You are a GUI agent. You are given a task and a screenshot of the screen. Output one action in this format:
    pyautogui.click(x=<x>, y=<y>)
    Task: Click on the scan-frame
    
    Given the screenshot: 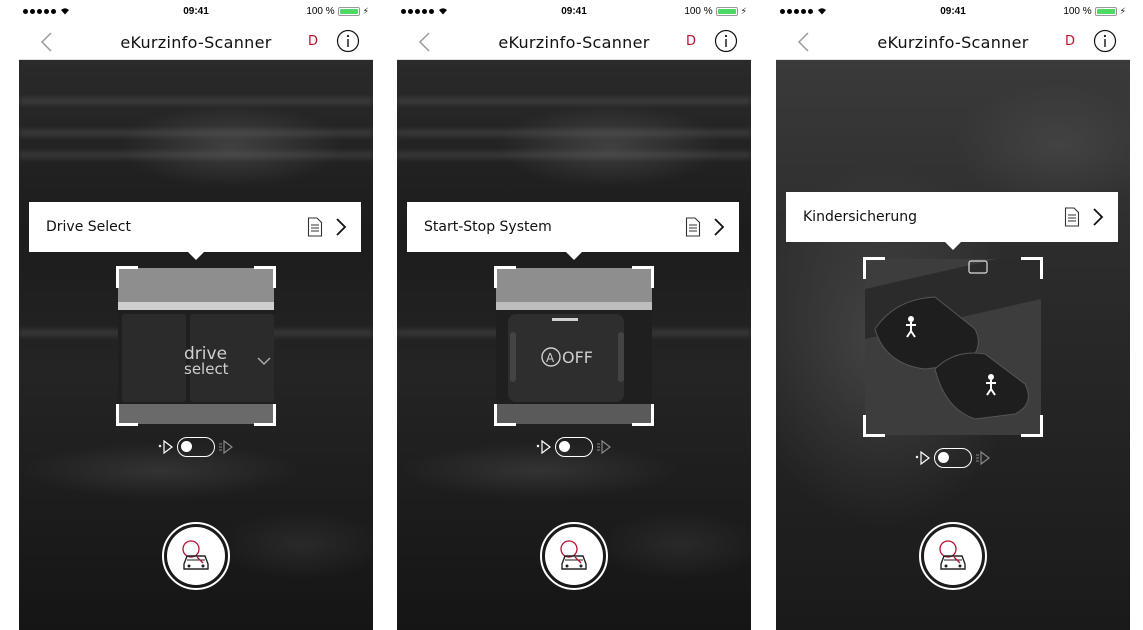 What is the action you would take?
    pyautogui.click(x=953, y=347)
    